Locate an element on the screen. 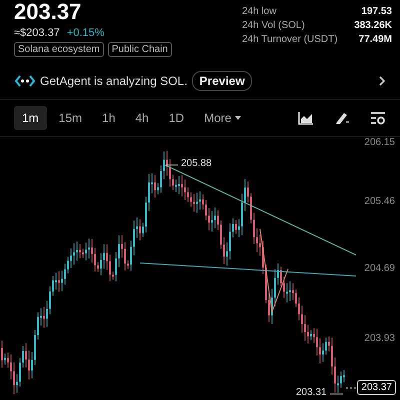  stat-value: 197.53 is located at coordinates (376, 11).